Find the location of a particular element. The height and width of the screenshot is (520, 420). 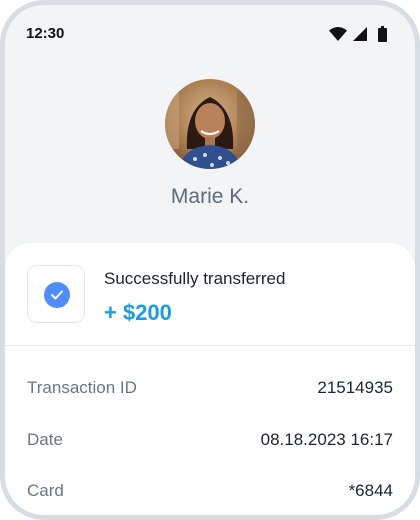

detail-label: Date is located at coordinates (45, 439).